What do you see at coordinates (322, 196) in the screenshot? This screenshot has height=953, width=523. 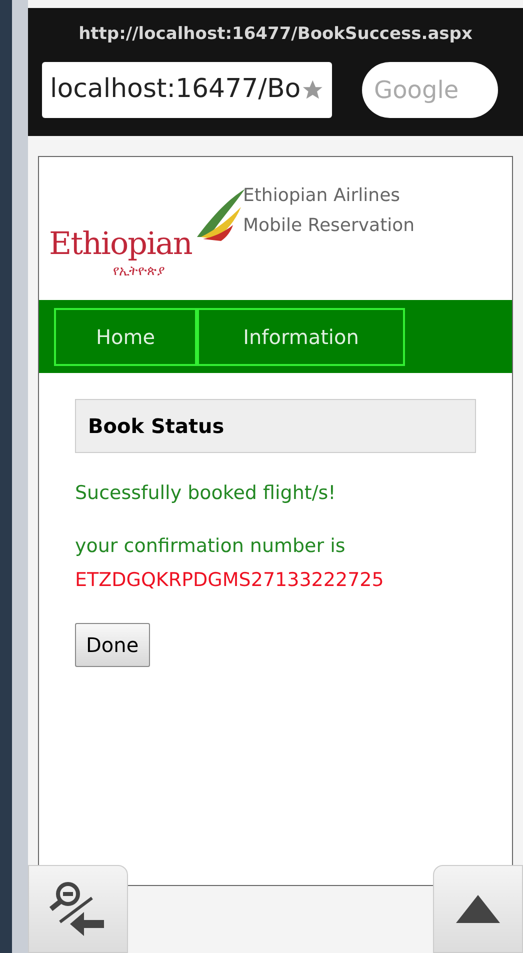 I see `header-title: Ethiopian Airlines` at bounding box center [322, 196].